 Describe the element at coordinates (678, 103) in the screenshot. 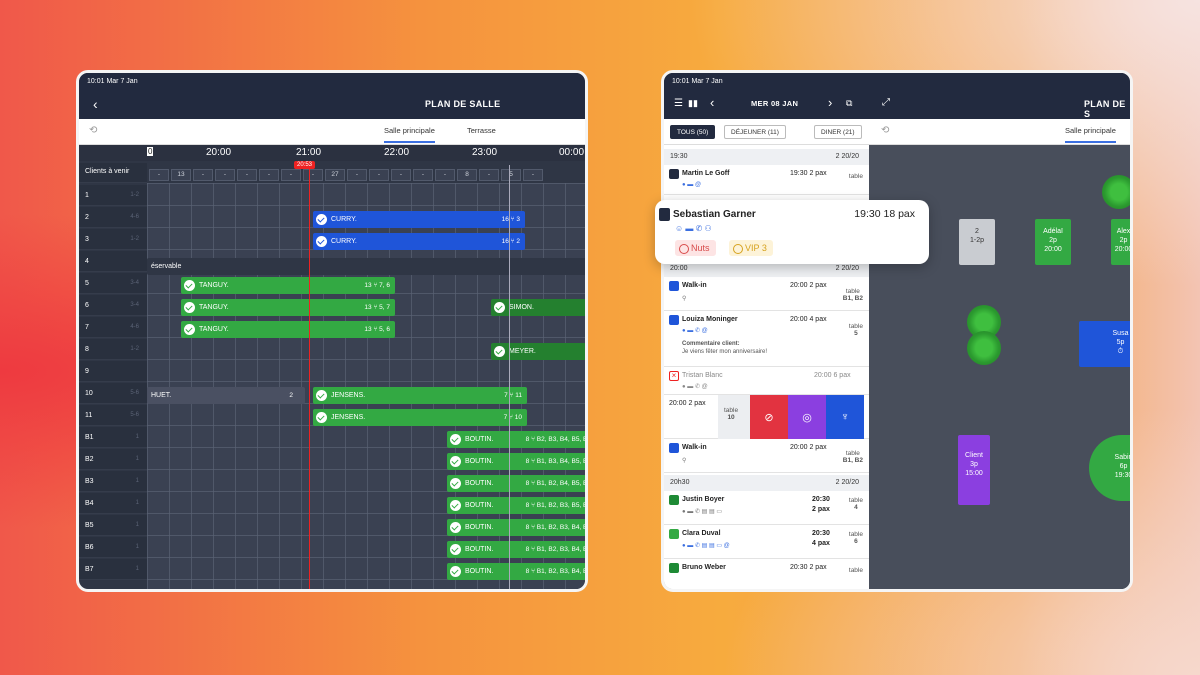

I see `menu-icon: ☰` at that location.